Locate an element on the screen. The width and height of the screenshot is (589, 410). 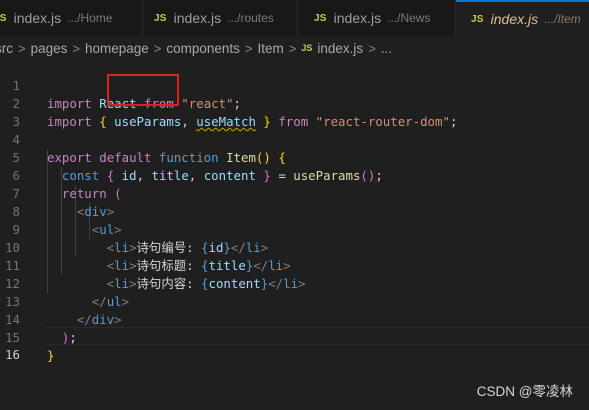
tab-path: .../Home is located at coordinates (90, 18).